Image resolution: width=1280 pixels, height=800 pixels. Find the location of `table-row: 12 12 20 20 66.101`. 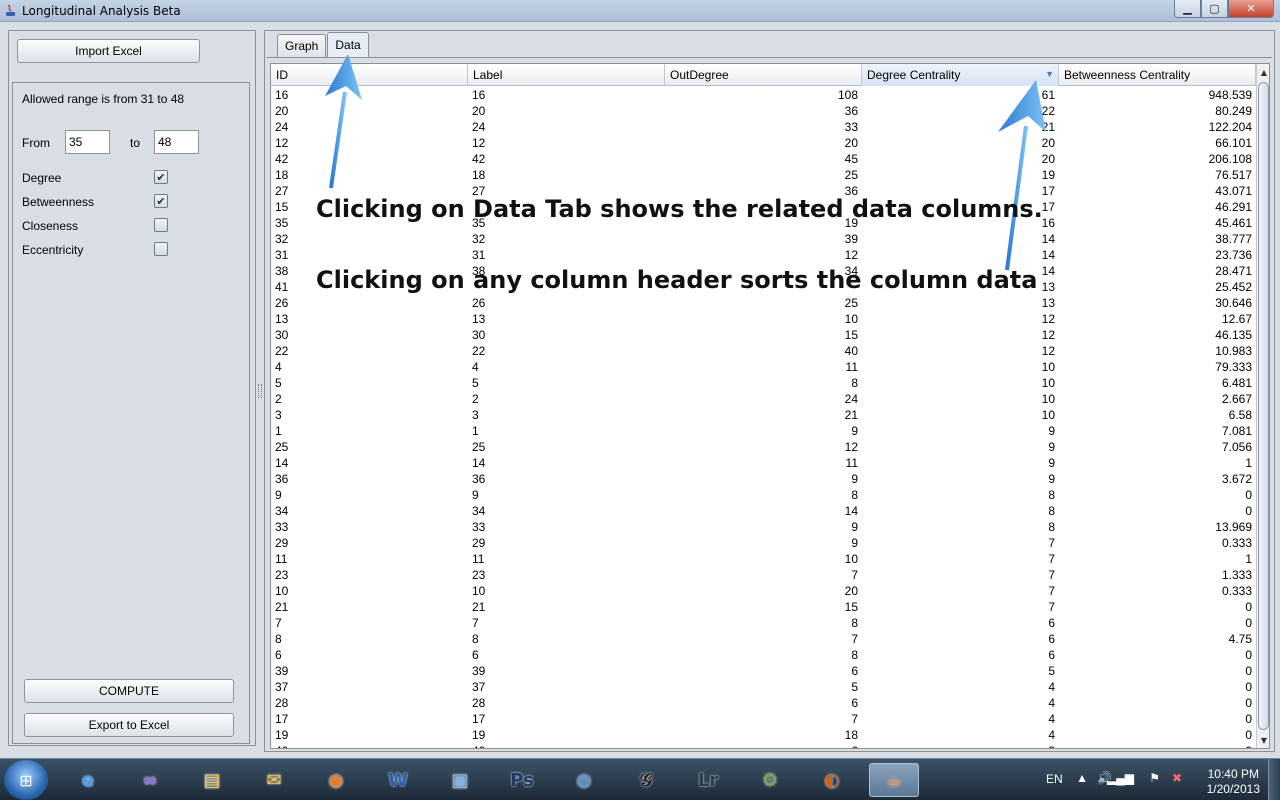

table-row: 12 12 20 20 66.101 is located at coordinates (763, 143).